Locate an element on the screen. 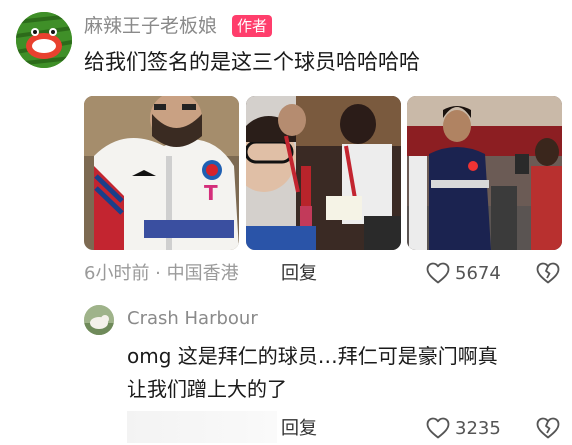 Image resolution: width=572 pixels, height=445 pixels. author-avatar is located at coordinates (44, 40).